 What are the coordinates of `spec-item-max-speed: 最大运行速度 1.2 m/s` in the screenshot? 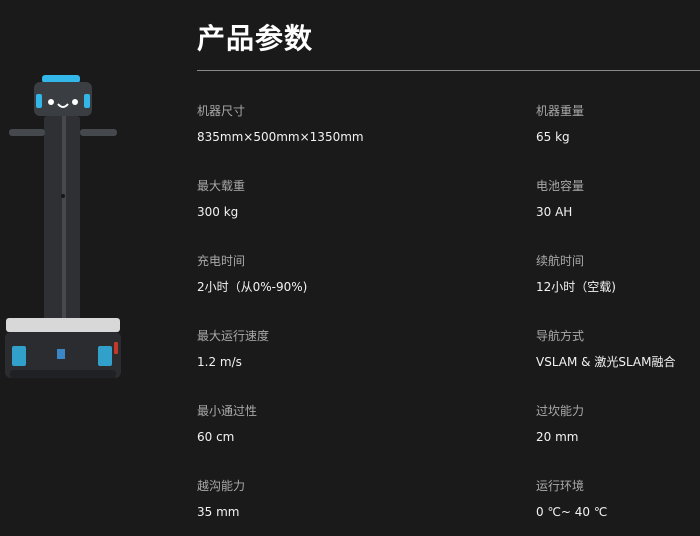 It's located at (233, 349).